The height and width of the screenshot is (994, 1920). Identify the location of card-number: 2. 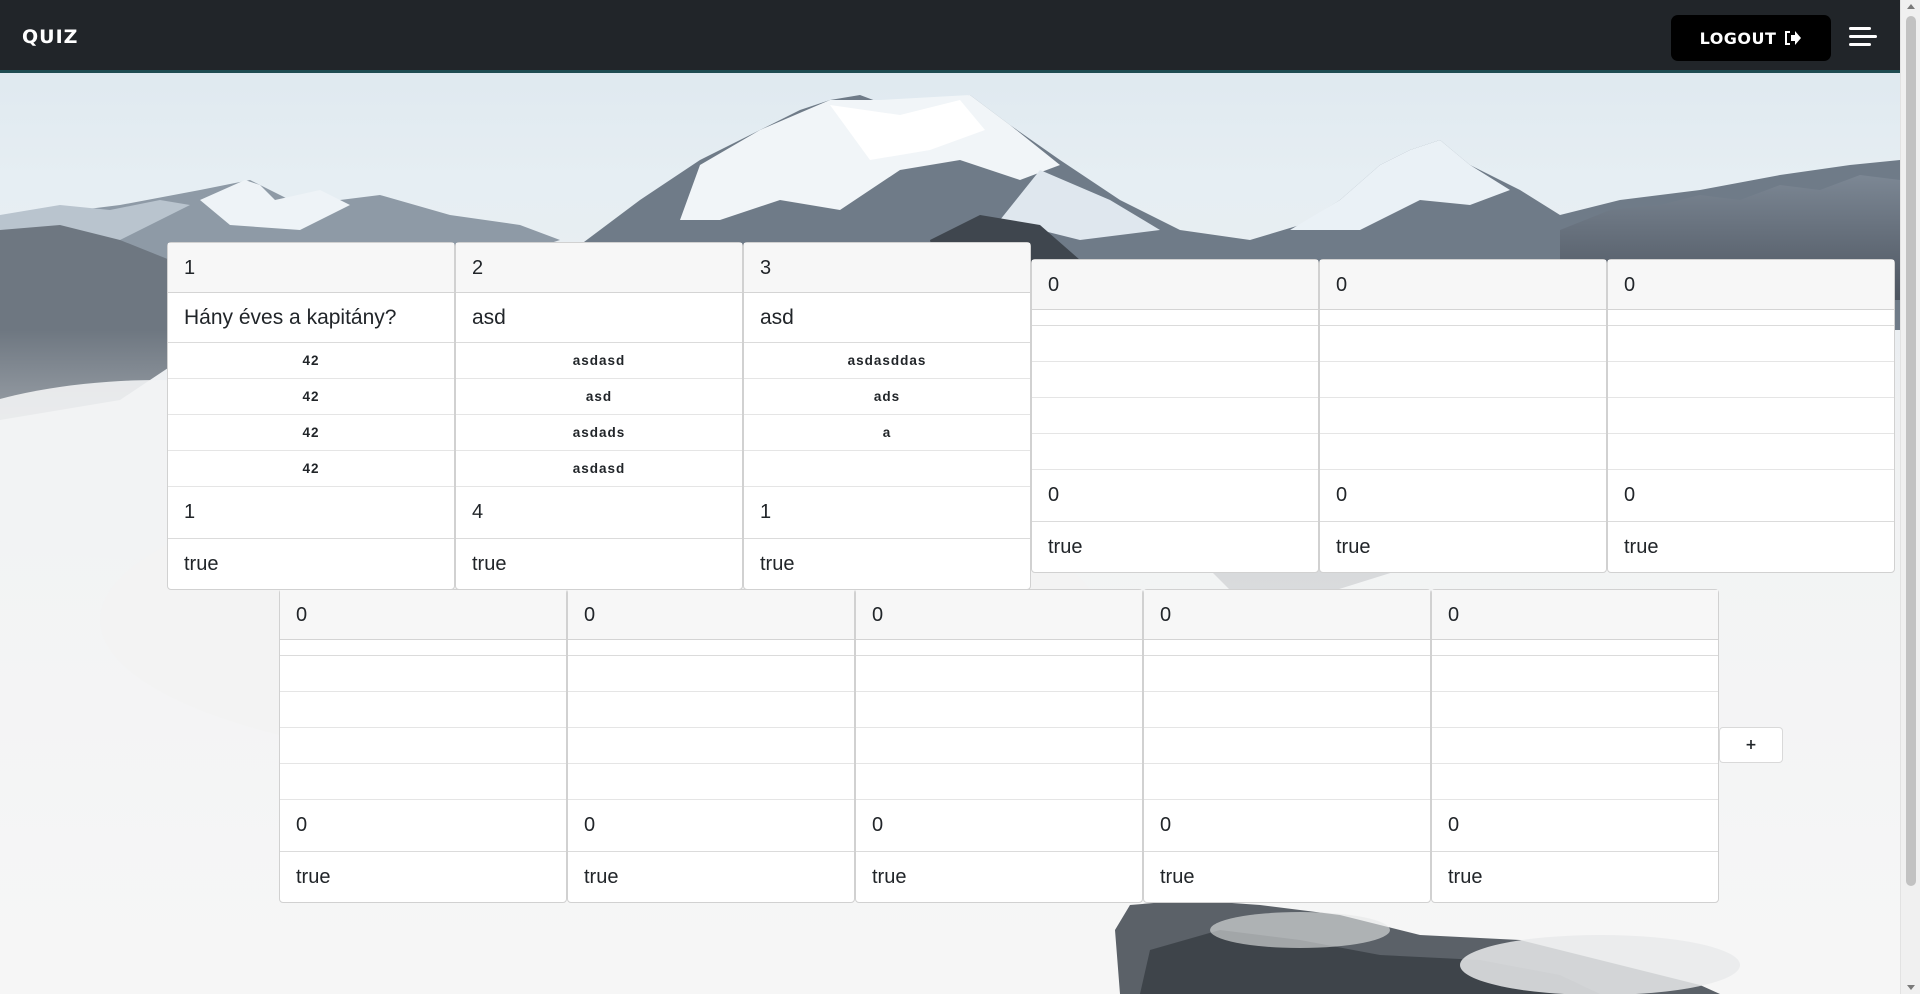
(599, 268).